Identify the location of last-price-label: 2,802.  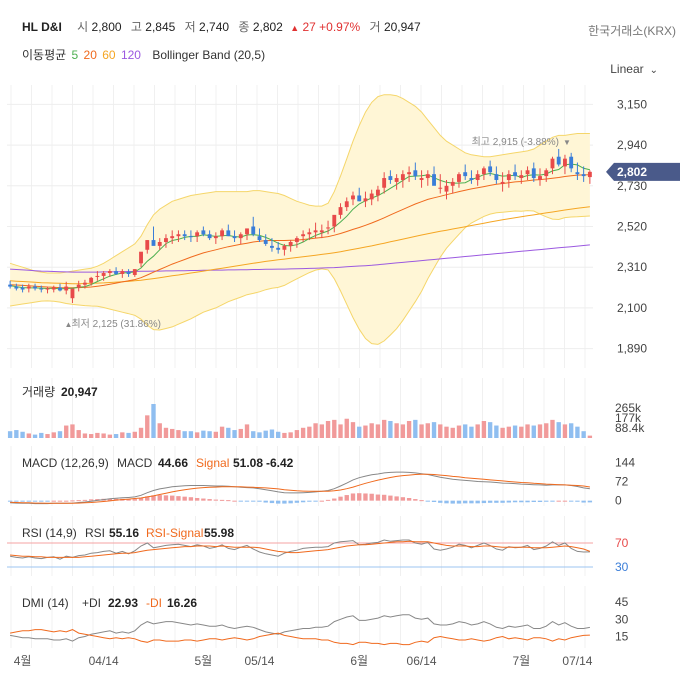
(632, 172).